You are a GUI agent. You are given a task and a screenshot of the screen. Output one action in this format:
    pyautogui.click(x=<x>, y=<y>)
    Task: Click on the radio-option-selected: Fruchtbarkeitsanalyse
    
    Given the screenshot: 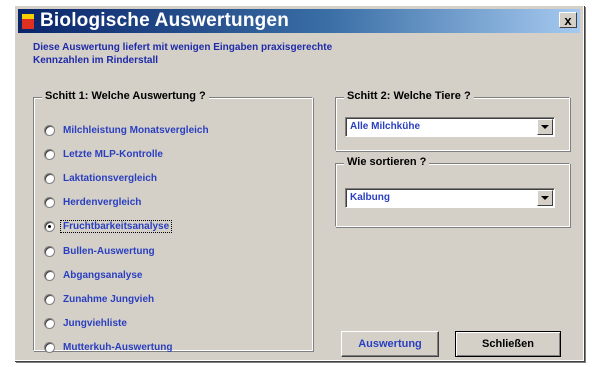 What is the action you would take?
    pyautogui.click(x=127, y=227)
    